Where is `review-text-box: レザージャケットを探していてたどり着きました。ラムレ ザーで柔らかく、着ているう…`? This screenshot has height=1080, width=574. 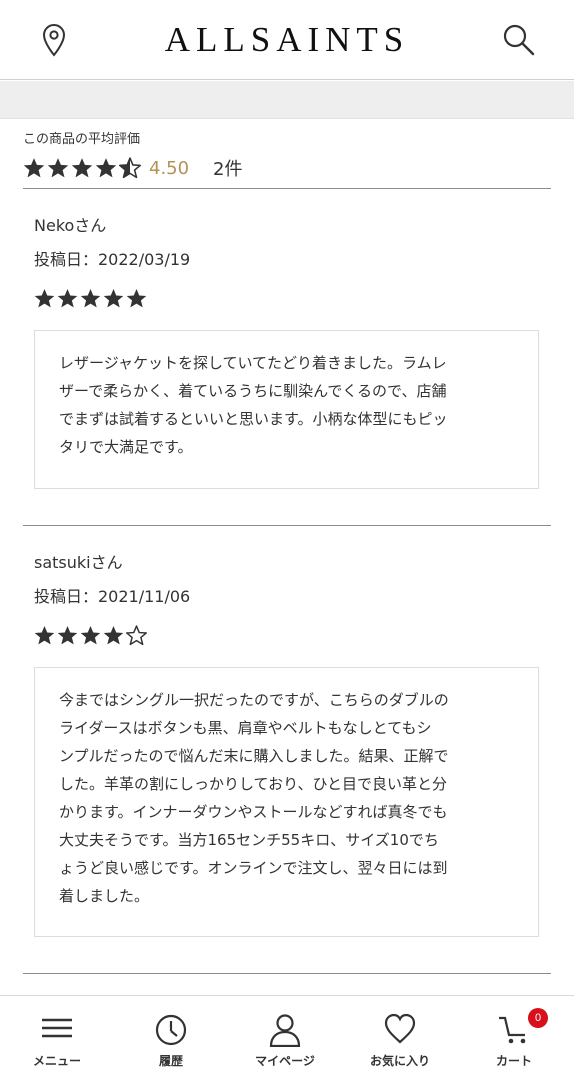 review-text-box: レザージャケットを探していてたどり着きました。ラムレ ザーで柔らかく、着ているう… is located at coordinates (286, 409).